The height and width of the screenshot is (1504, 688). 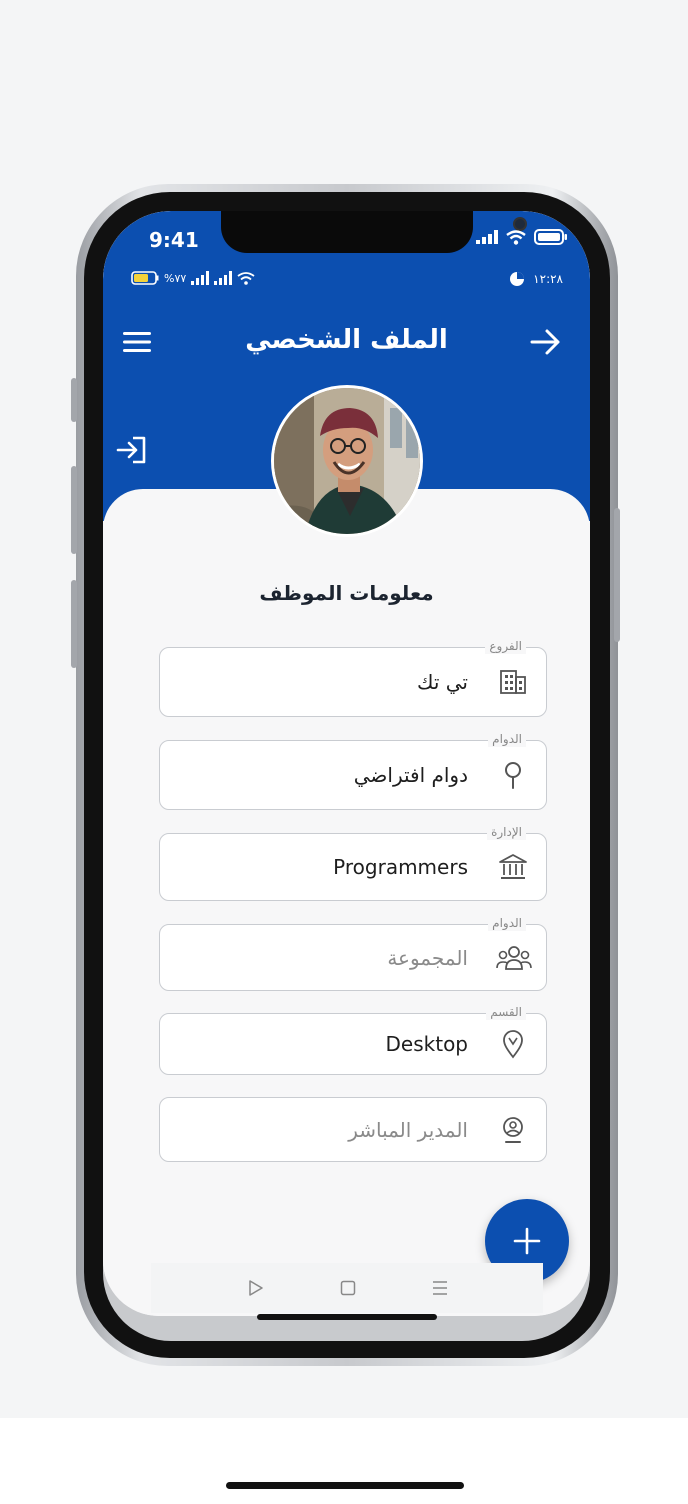 I want to click on plus-icon, so click(x=527, y=1241).